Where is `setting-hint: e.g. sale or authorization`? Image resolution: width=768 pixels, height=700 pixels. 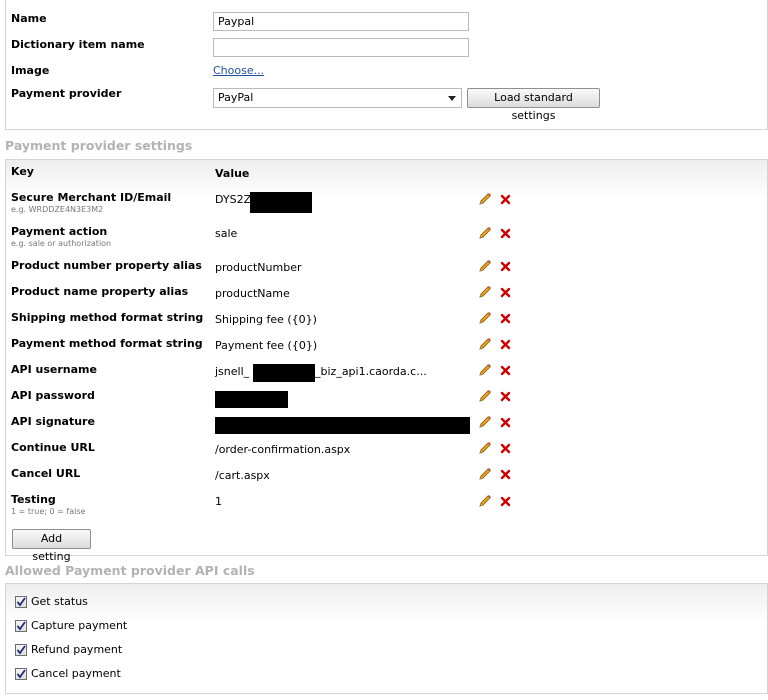 setting-hint: e.g. sale or authorization is located at coordinates (61, 243).